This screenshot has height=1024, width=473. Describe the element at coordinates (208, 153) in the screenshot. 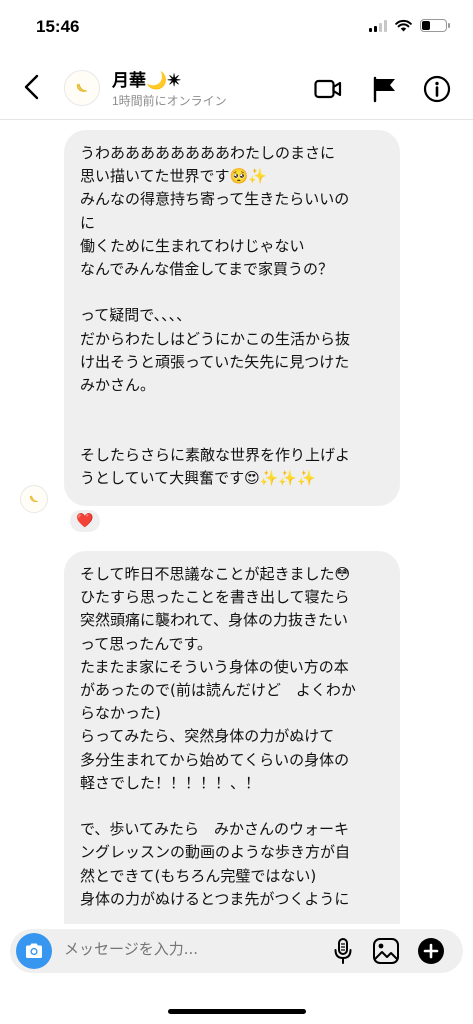

I see `message-line: うわああああああああわたしのまさに` at that location.